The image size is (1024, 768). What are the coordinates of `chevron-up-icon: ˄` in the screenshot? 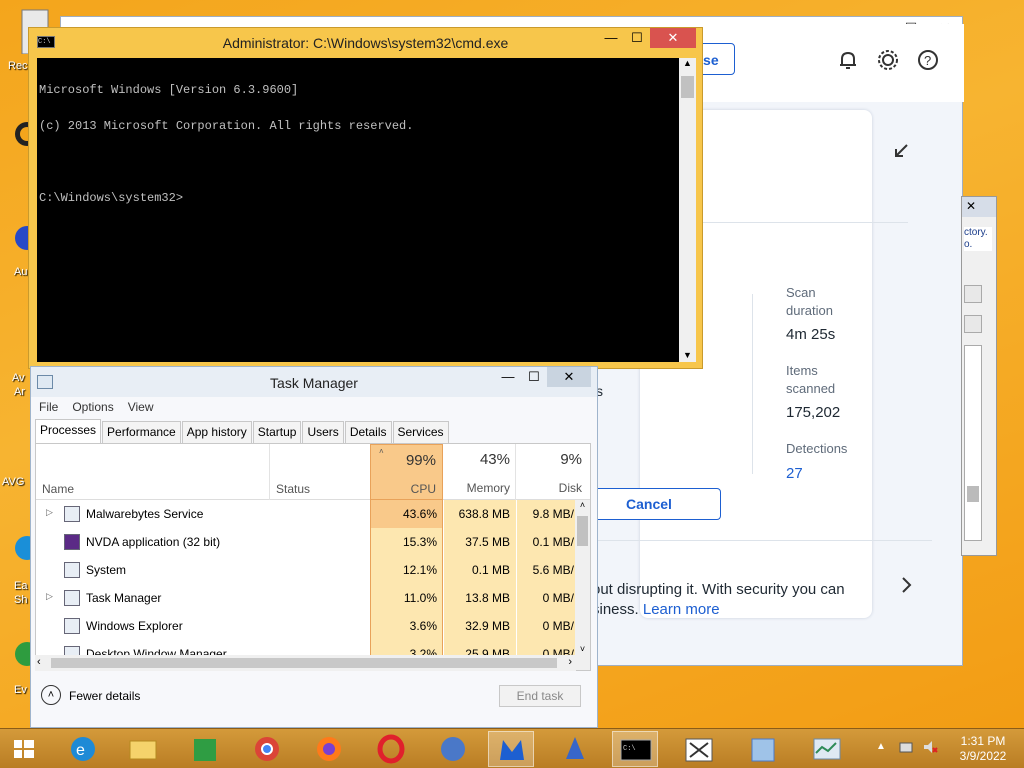 It's located at (51, 695).